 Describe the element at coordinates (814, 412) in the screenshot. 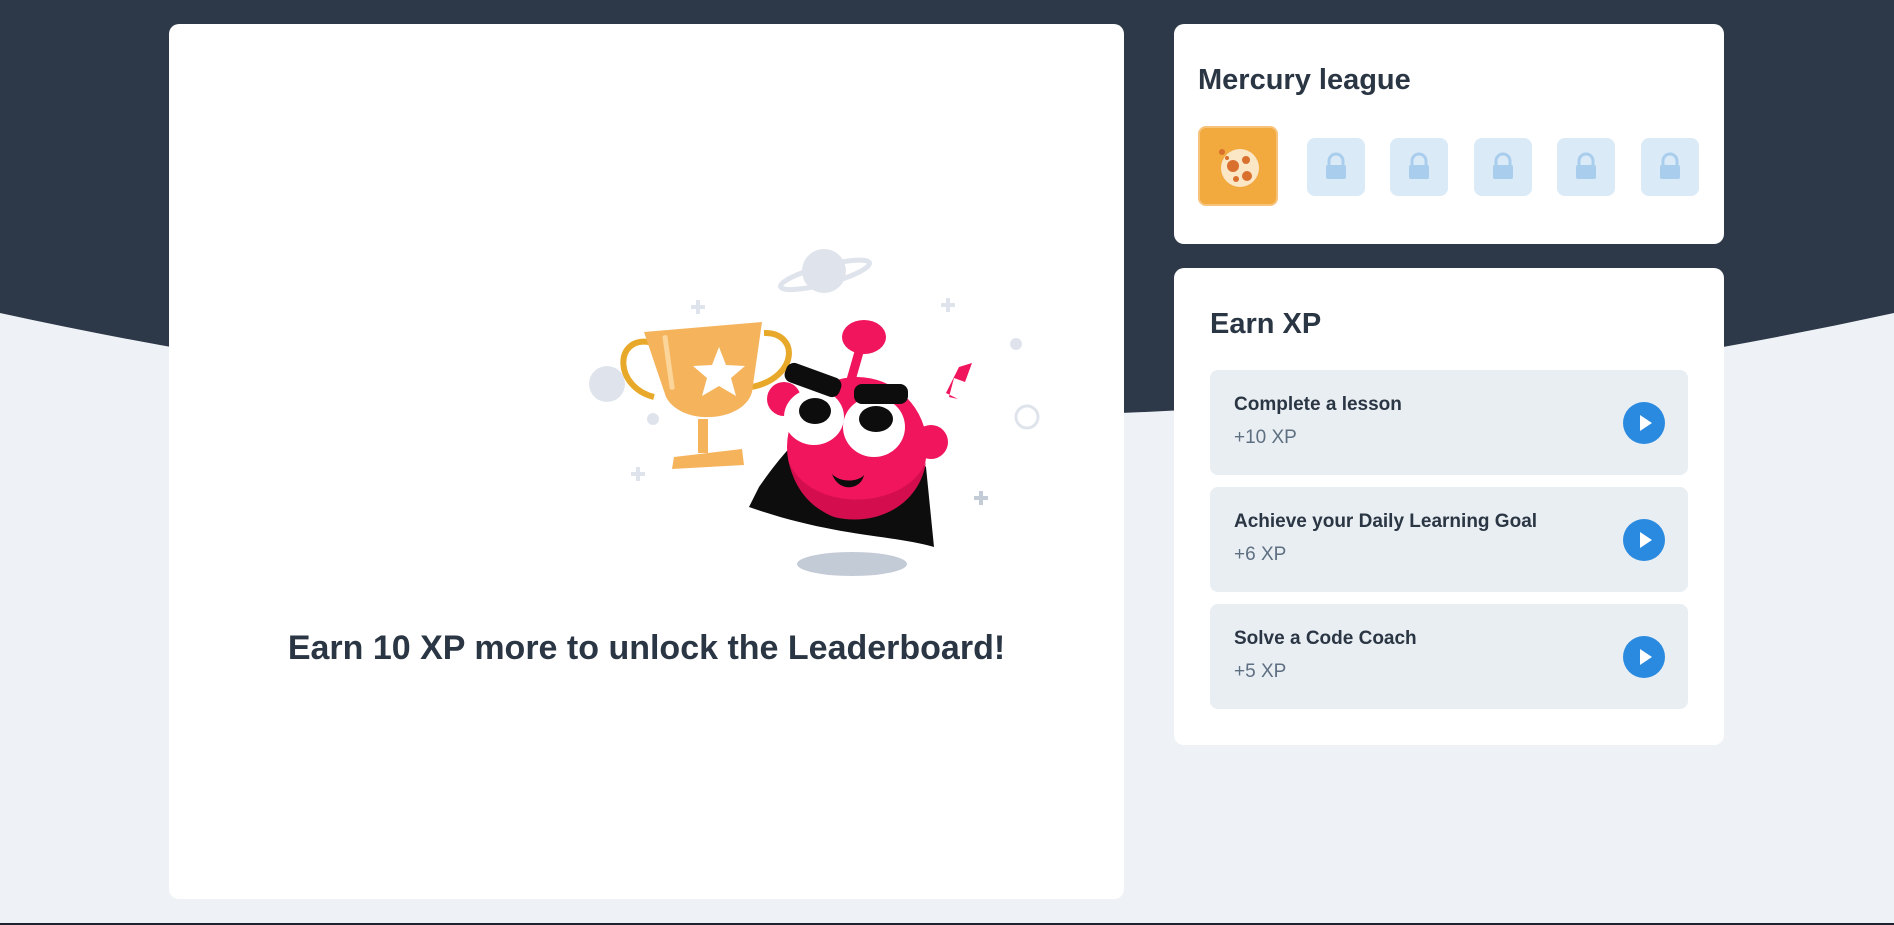

I see `trophy-mascot-illustration` at that location.